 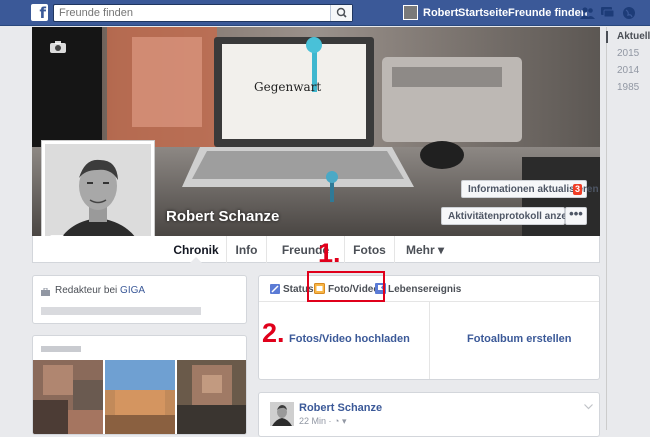 What do you see at coordinates (121, 311) in the screenshot?
I see `blurred-info-line` at bounding box center [121, 311].